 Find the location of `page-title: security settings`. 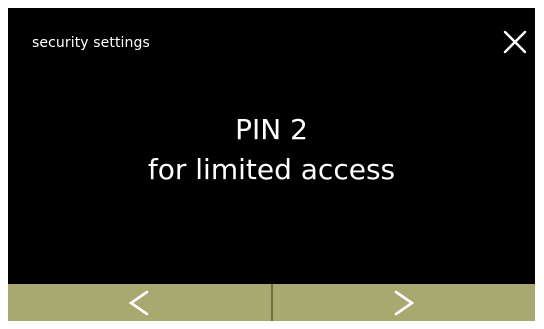

page-title: security settings is located at coordinates (91, 43).